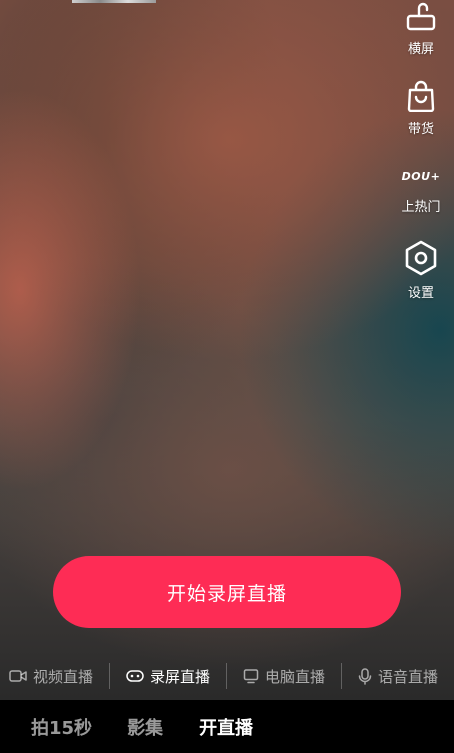 Image resolution: width=454 pixels, height=753 pixels. What do you see at coordinates (180, 676) in the screenshot?
I see `tab-screen-live-label: 录屏直播` at bounding box center [180, 676].